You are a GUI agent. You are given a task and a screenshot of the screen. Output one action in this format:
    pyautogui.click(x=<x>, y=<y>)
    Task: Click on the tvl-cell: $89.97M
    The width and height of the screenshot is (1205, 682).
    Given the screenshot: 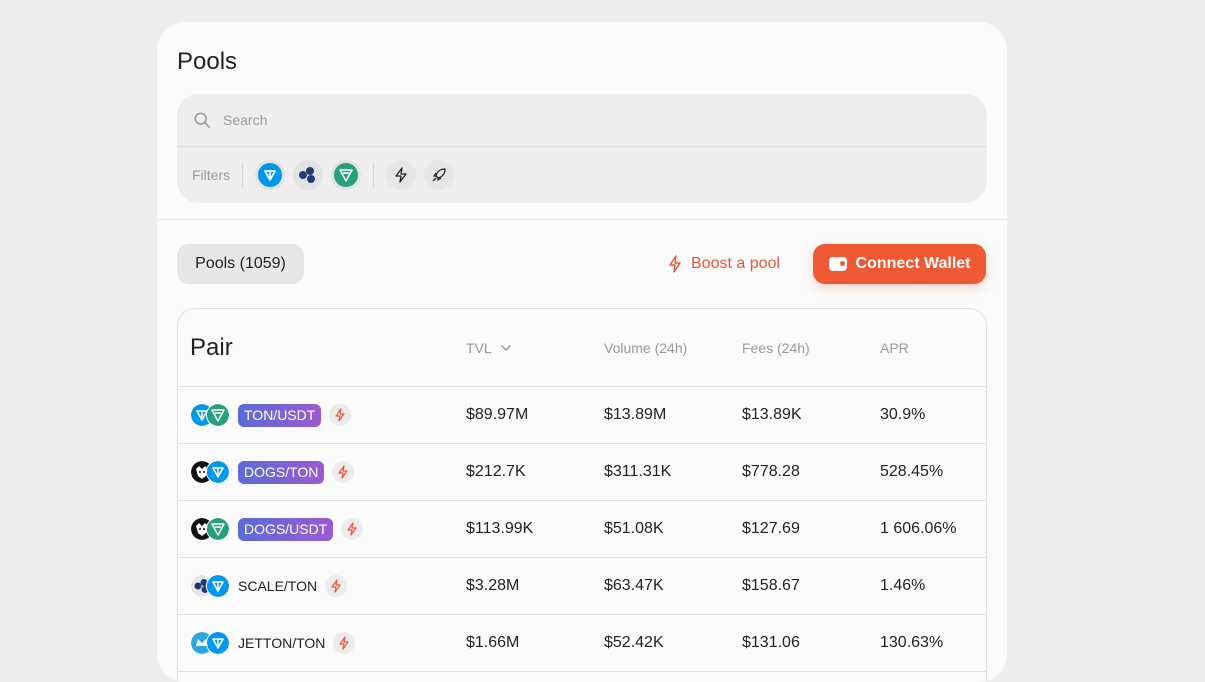 What is the action you would take?
    pyautogui.click(x=497, y=414)
    